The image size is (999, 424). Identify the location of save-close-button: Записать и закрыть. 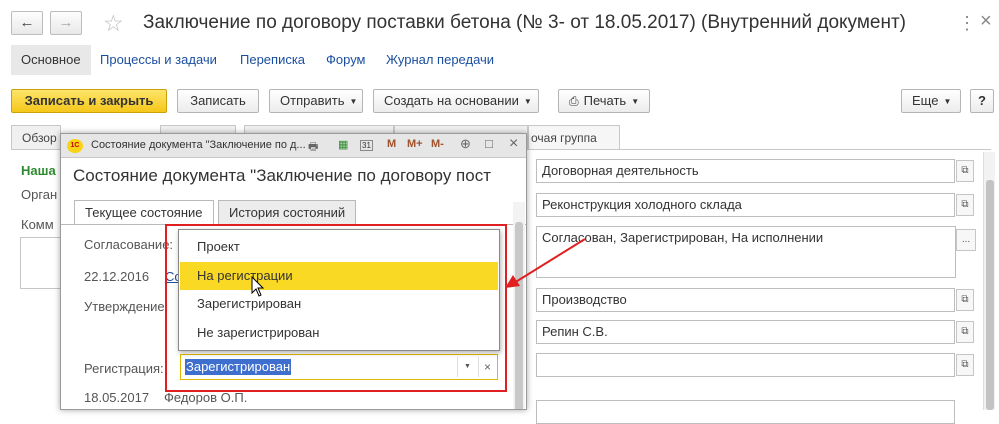
(89, 101).